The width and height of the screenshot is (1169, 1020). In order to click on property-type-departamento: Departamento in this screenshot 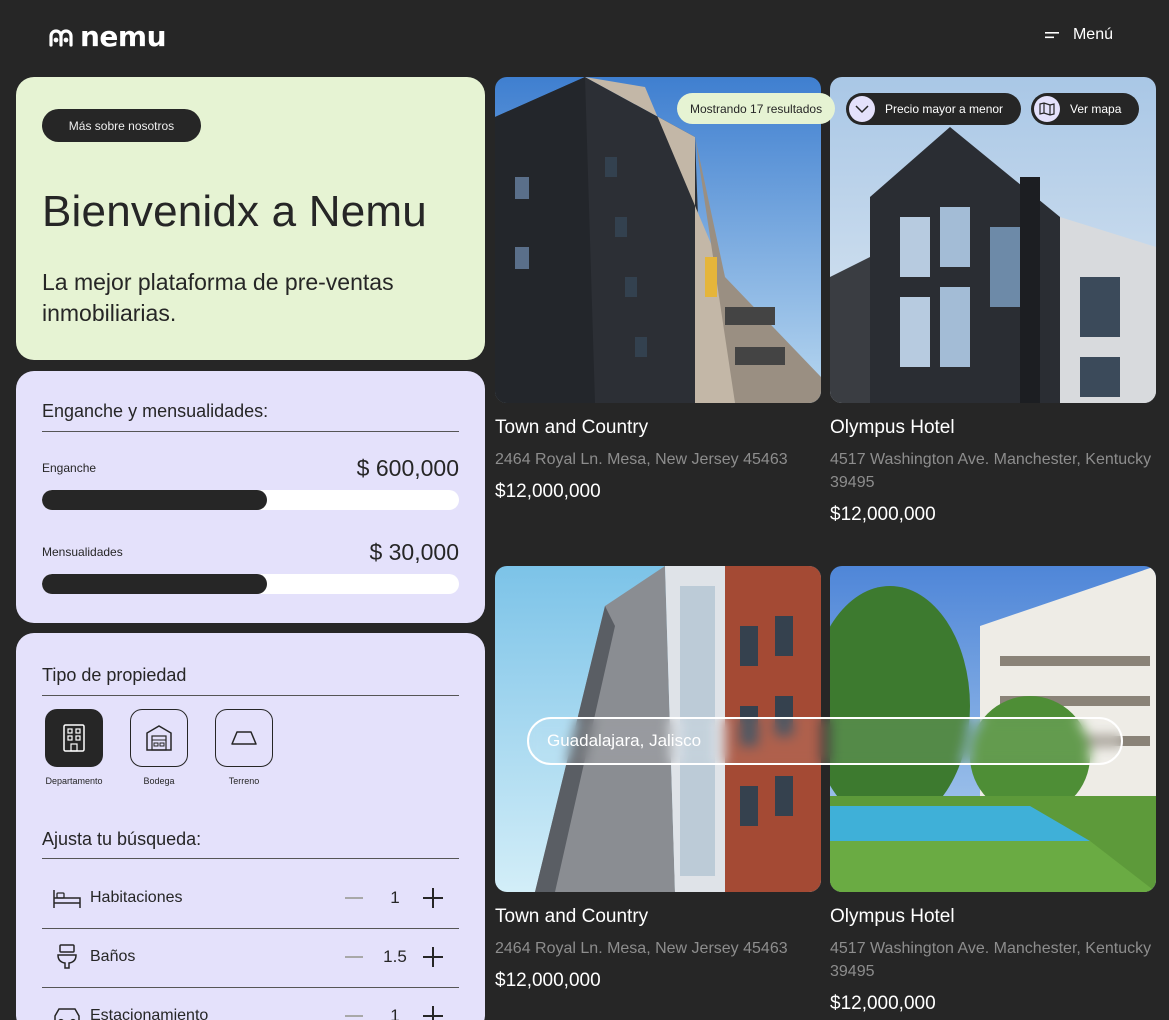, I will do `click(74, 747)`.